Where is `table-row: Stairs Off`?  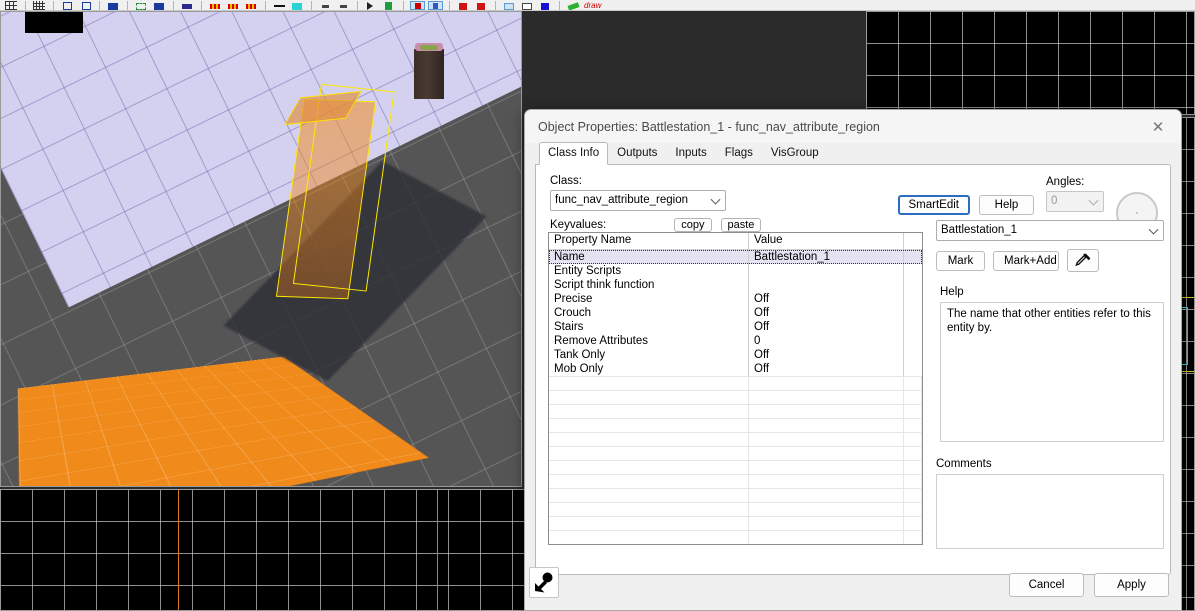 table-row: Stairs Off is located at coordinates (735, 327).